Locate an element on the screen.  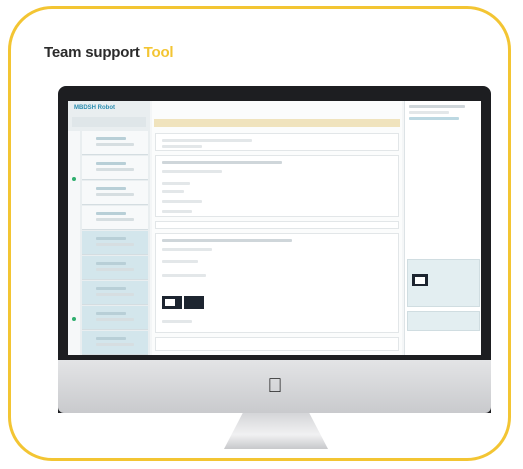
details-panel is located at coordinates (442, 228).